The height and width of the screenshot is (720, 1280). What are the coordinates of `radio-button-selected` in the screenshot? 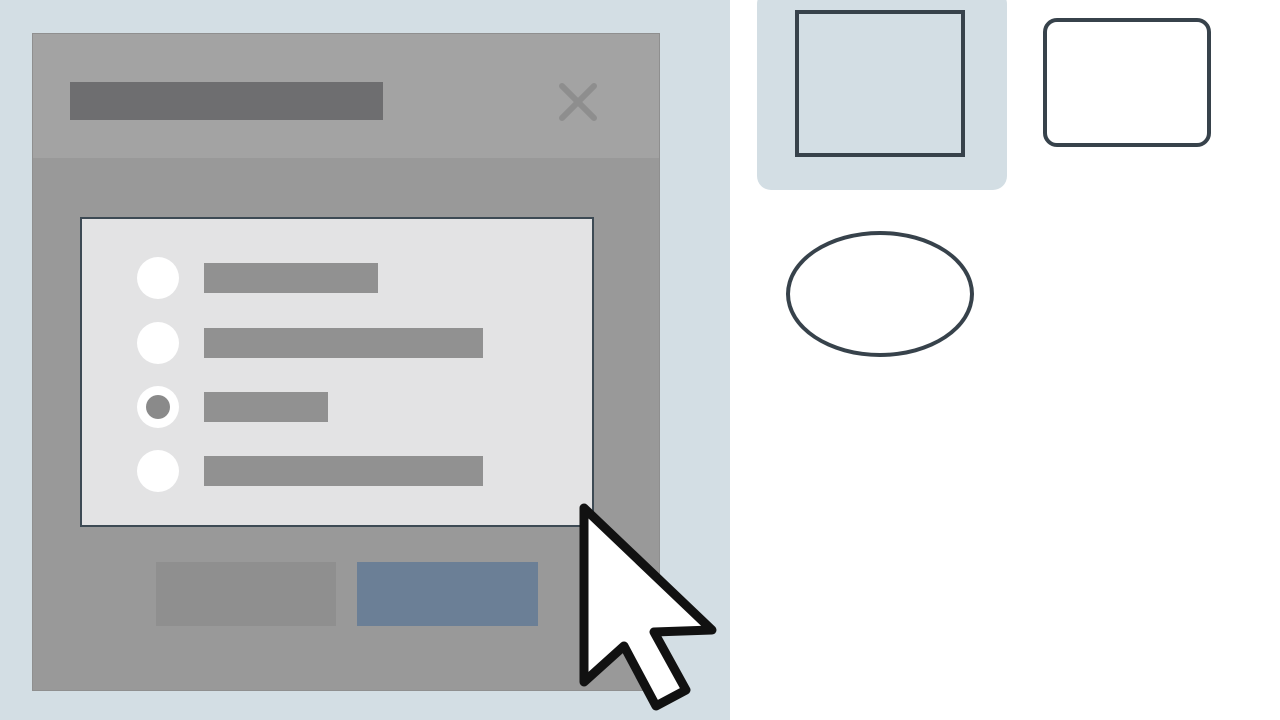 It's located at (158, 407).